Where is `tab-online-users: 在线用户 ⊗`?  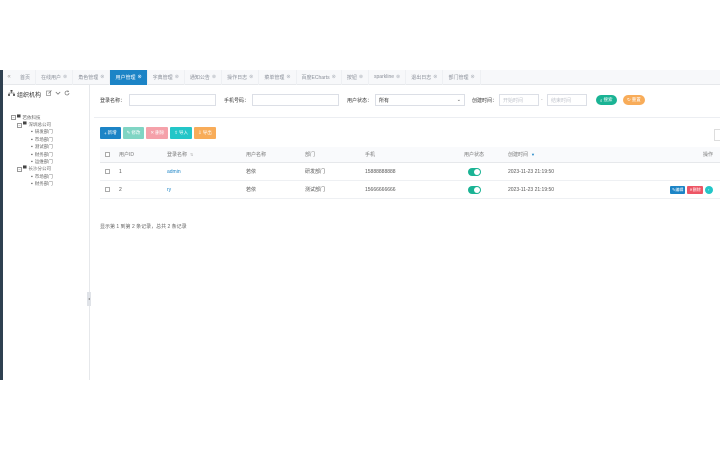 tab-online-users: 在线用户 ⊗ is located at coordinates (55, 77).